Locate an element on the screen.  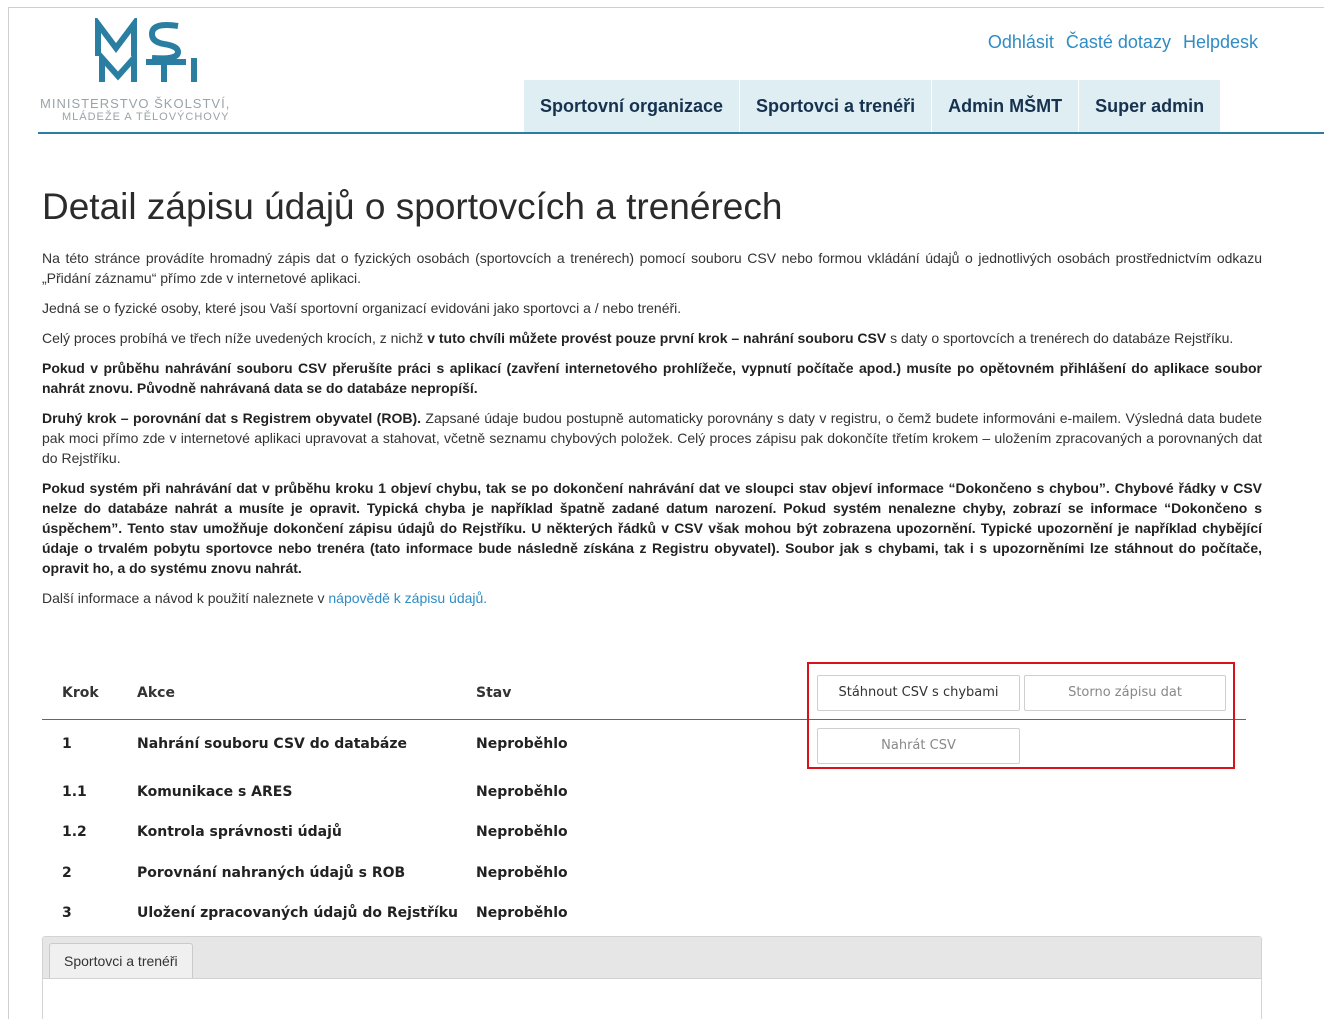
row-krok: 1 is located at coordinates (67, 744).